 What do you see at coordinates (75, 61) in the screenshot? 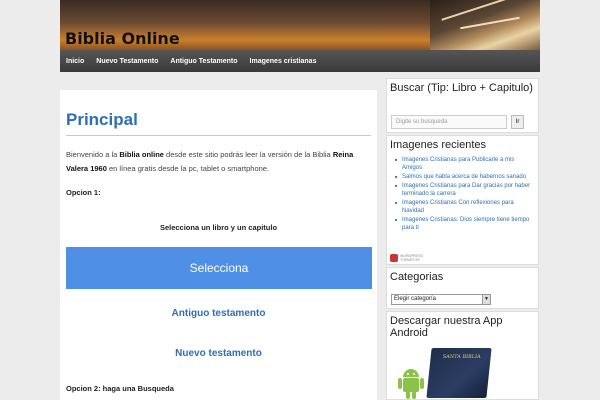
I see `nav-item-inicio: Inicio` at bounding box center [75, 61].